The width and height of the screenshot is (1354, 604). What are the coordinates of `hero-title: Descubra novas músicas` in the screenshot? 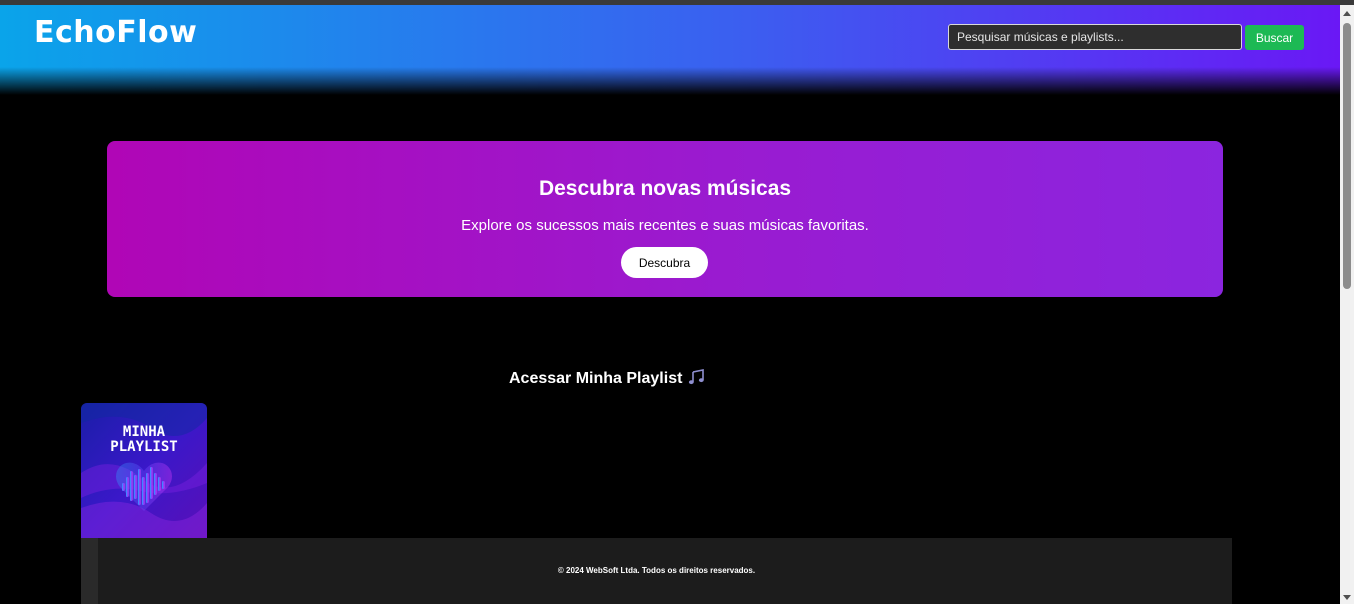 It's located at (665, 188).